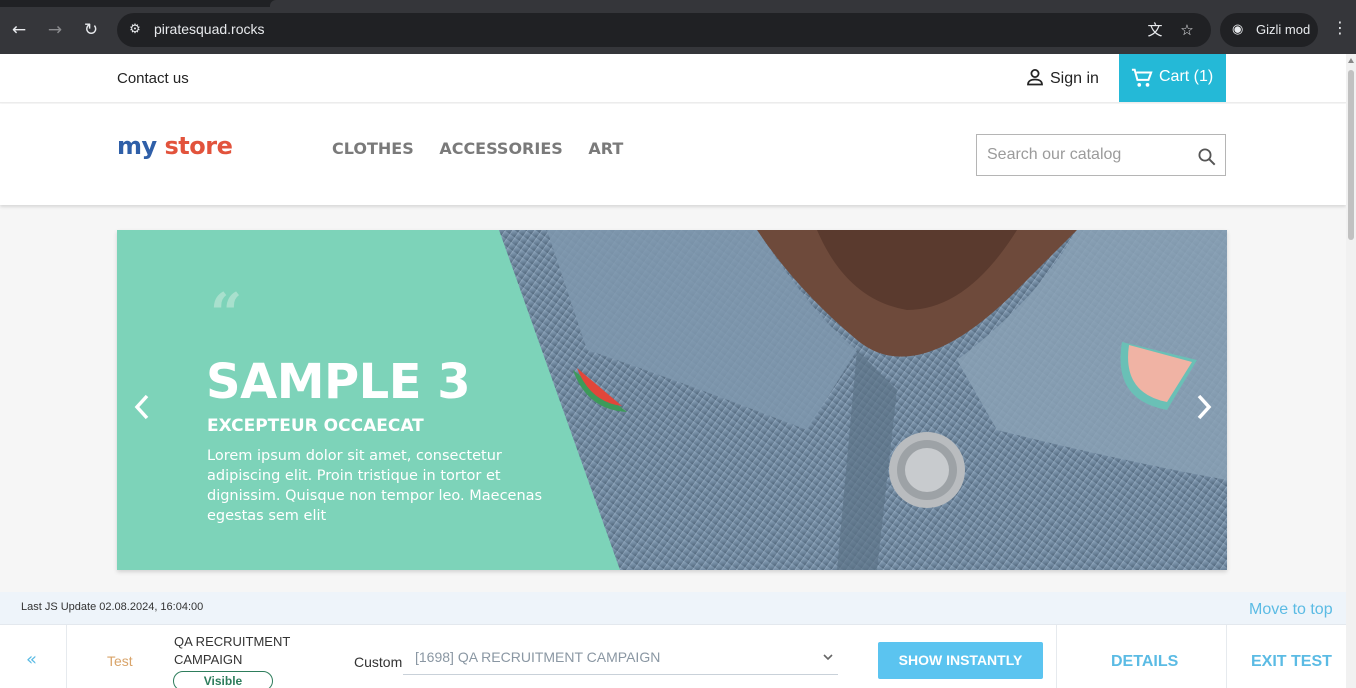 The width and height of the screenshot is (1356, 688). I want to click on address-bar: ⚙ piratesquad.rocks 文 ☆, so click(664, 30).